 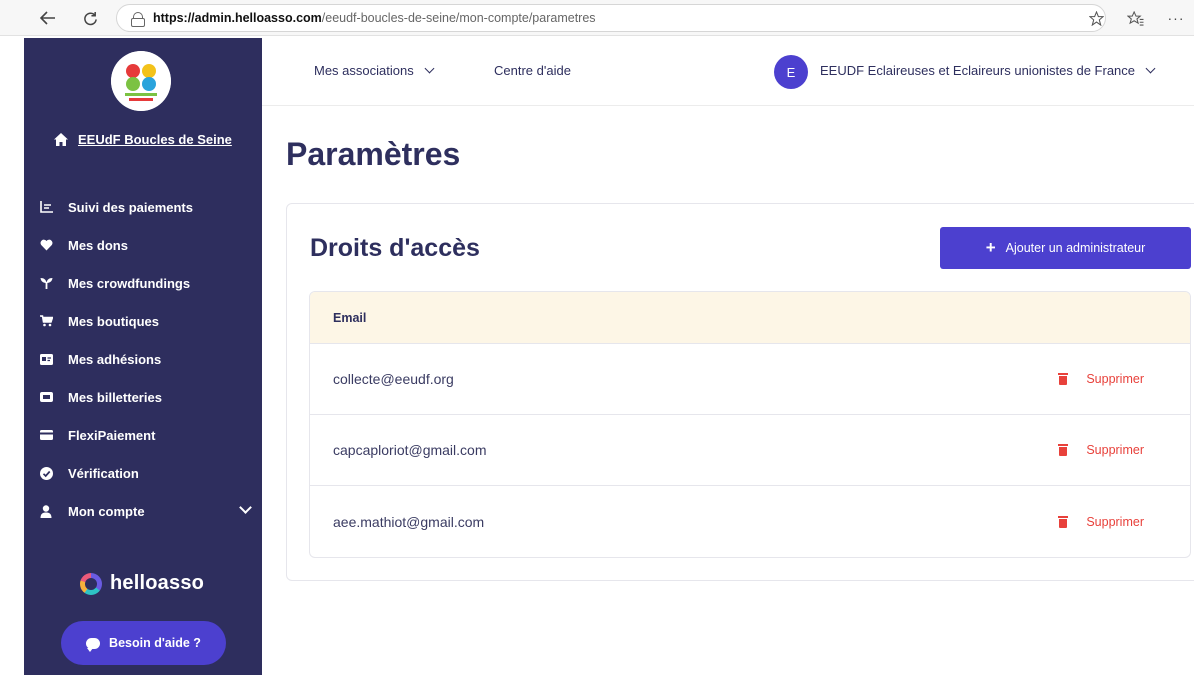 What do you see at coordinates (46, 321) in the screenshot?
I see `cart-icon` at bounding box center [46, 321].